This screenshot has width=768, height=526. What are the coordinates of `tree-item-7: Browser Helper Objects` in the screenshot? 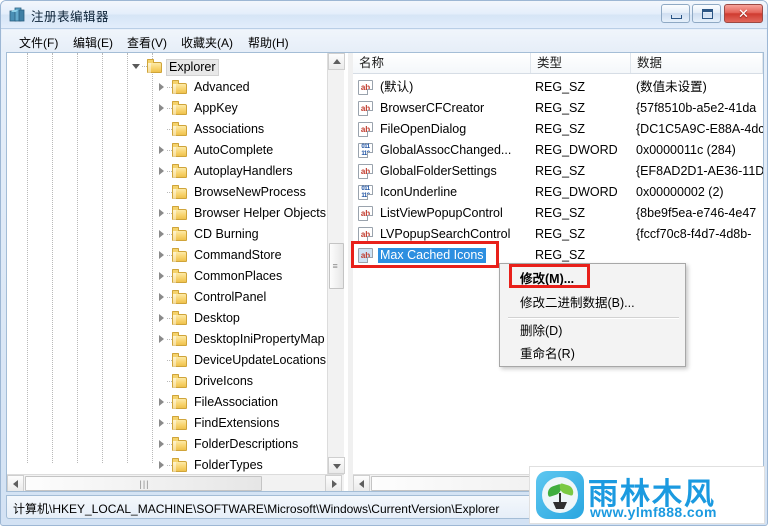 It's located at (168, 213).